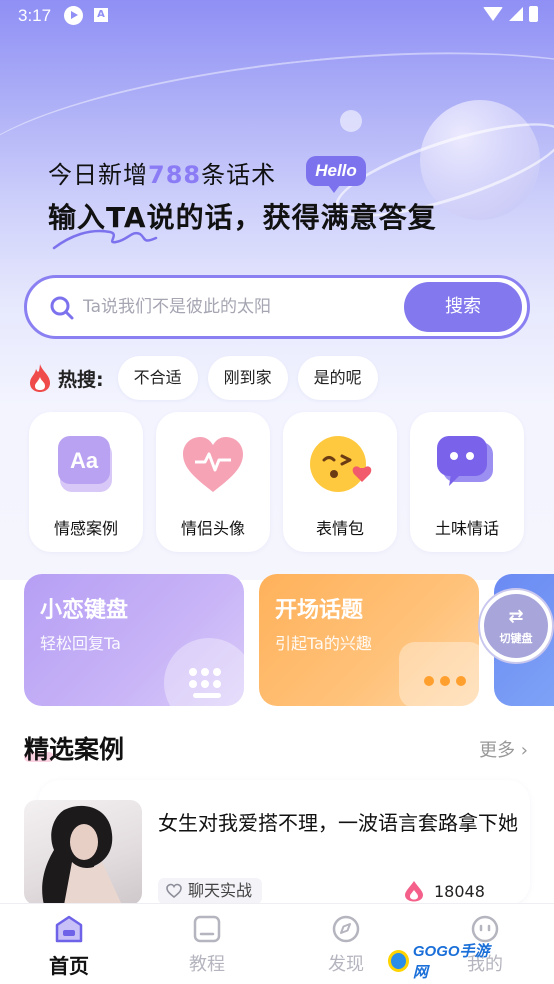 This screenshot has width=554, height=984. What do you see at coordinates (277, 842) in the screenshot?
I see `case-card: 女生对我爱搭不理，一波语言套路拿下她 聊天实战 18048` at bounding box center [277, 842].